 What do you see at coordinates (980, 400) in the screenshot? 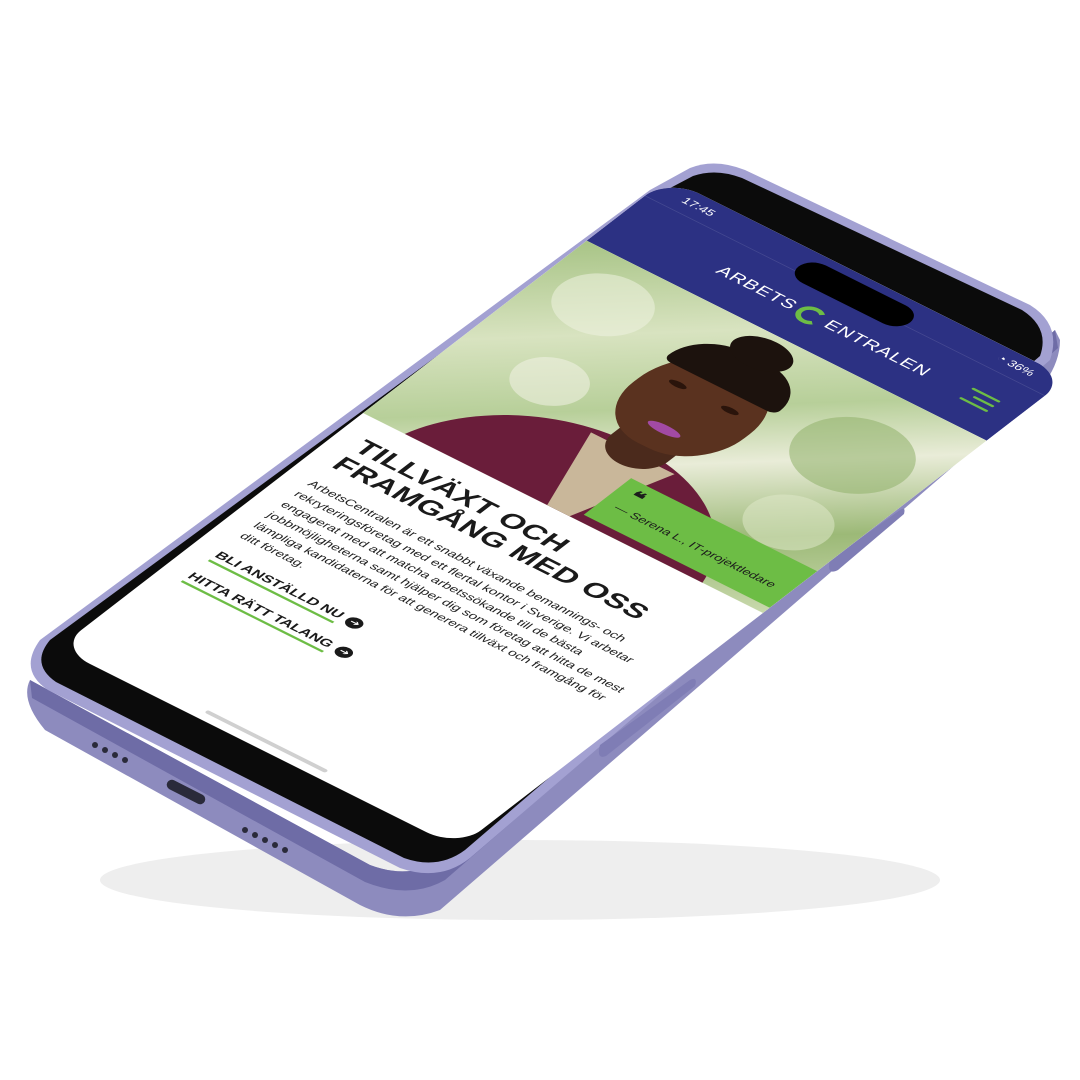
I see `hamburger-menu-button` at bounding box center [980, 400].